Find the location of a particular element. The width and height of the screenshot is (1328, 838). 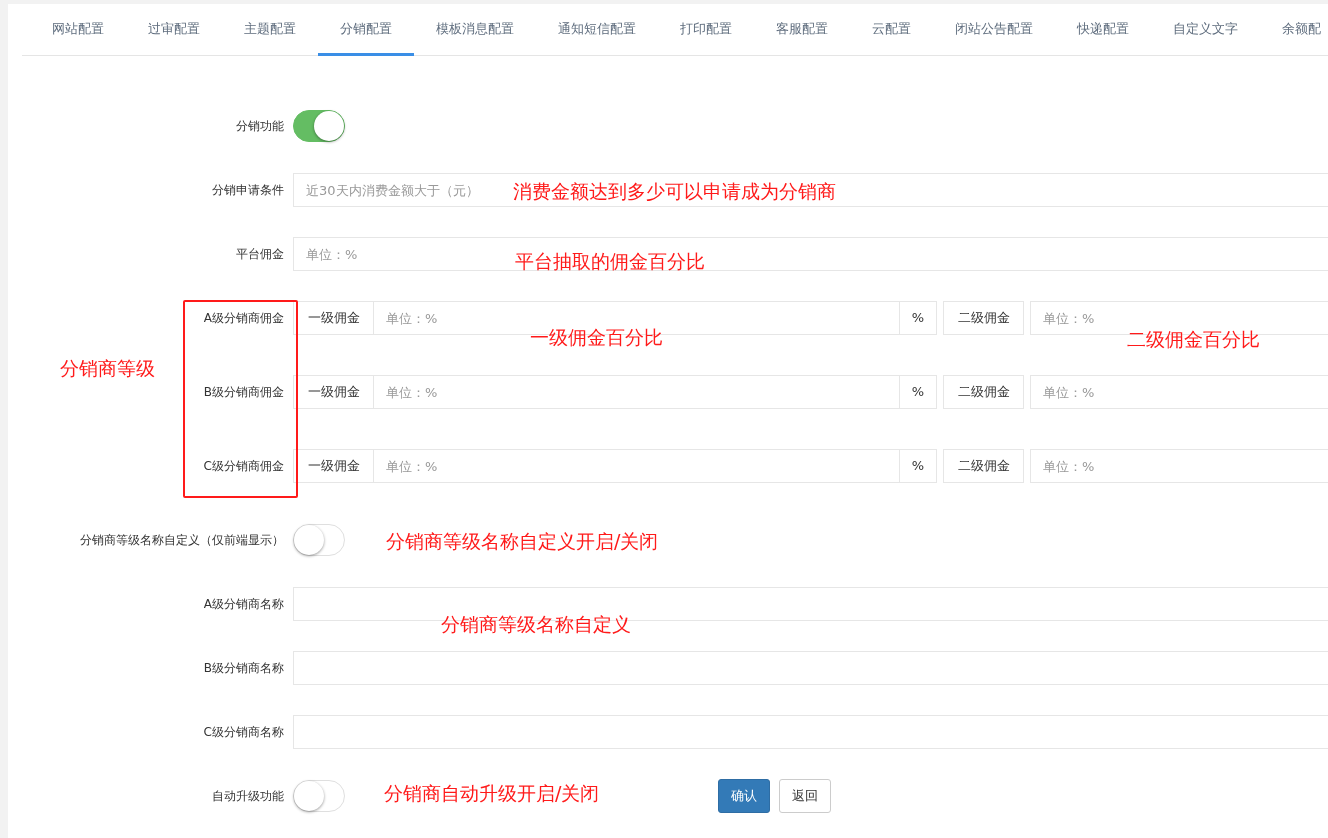

annotation-text: 分销商自动升级开启/关闭 is located at coordinates (492, 793).